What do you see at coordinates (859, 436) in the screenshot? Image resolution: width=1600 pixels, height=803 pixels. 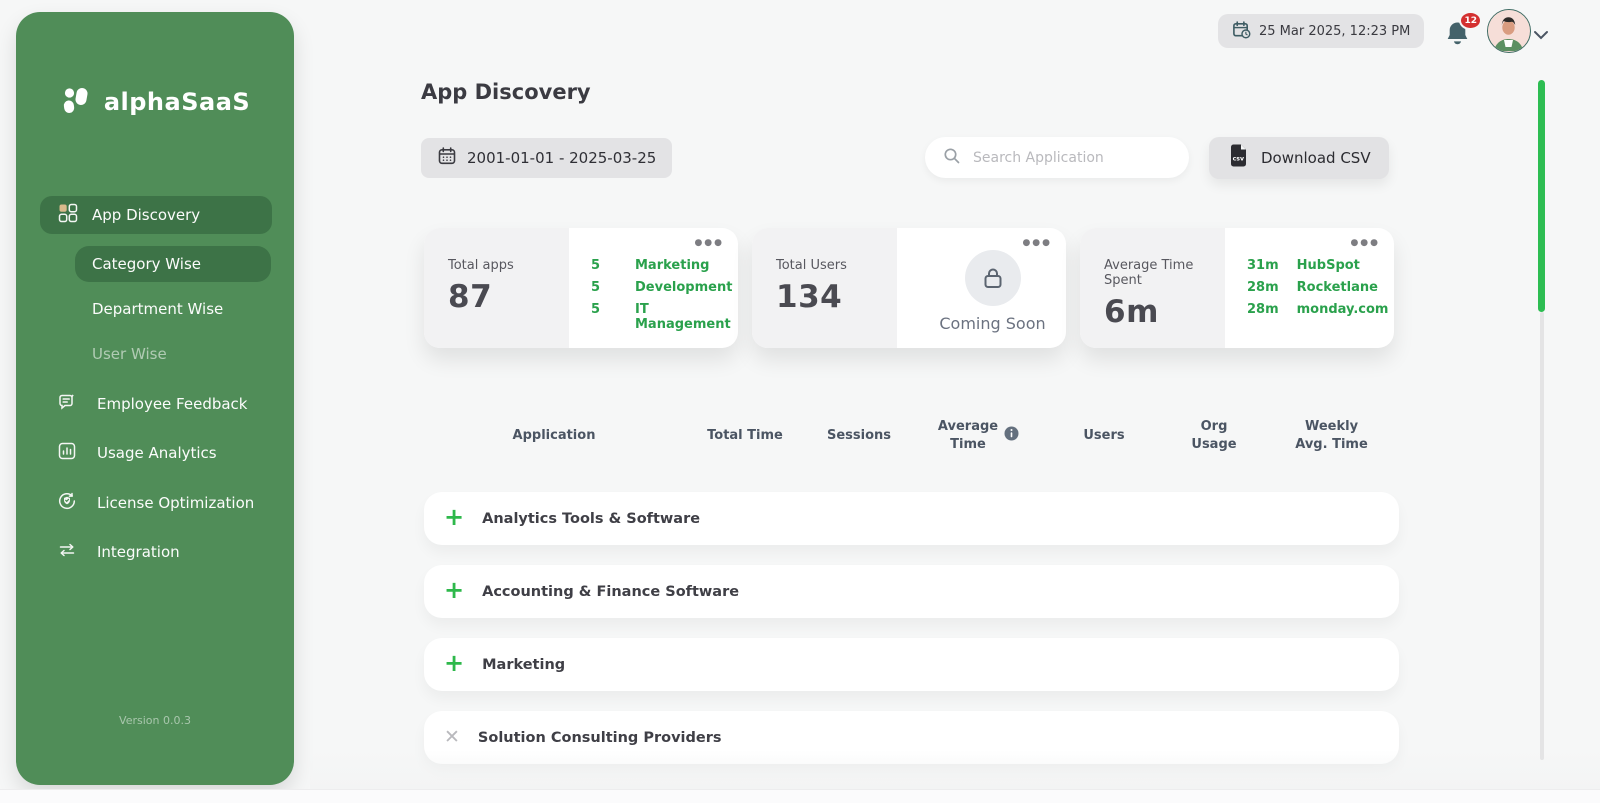 I see `column-sessions: Sessions` at bounding box center [859, 436].